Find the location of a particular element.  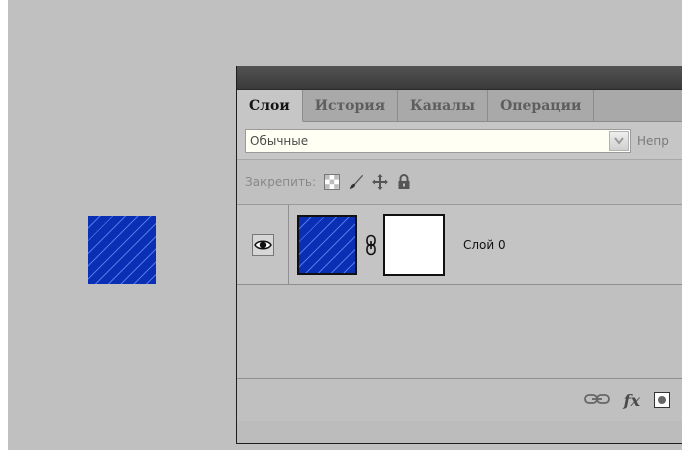

tab-layers: Слои is located at coordinates (270, 106).